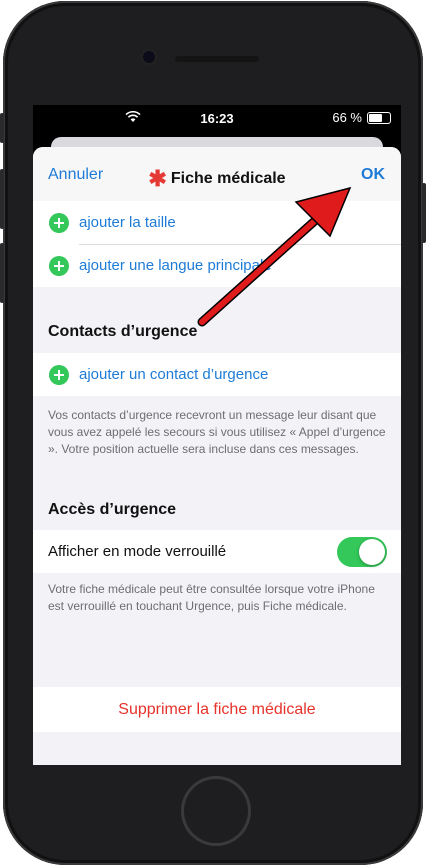 The width and height of the screenshot is (428, 868). Describe the element at coordinates (217, 118) in the screenshot. I see `status-bar: 16:23 66 %` at that location.